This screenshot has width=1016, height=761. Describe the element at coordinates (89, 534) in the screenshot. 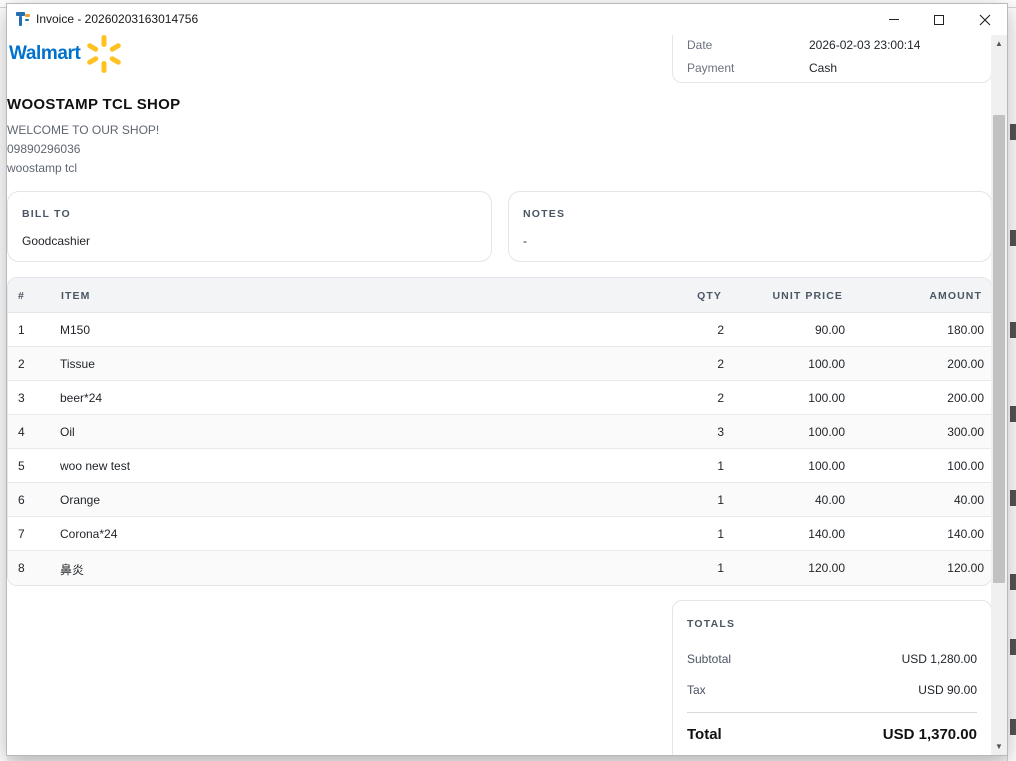

I see `item-name-cell: Corona*24` at that location.